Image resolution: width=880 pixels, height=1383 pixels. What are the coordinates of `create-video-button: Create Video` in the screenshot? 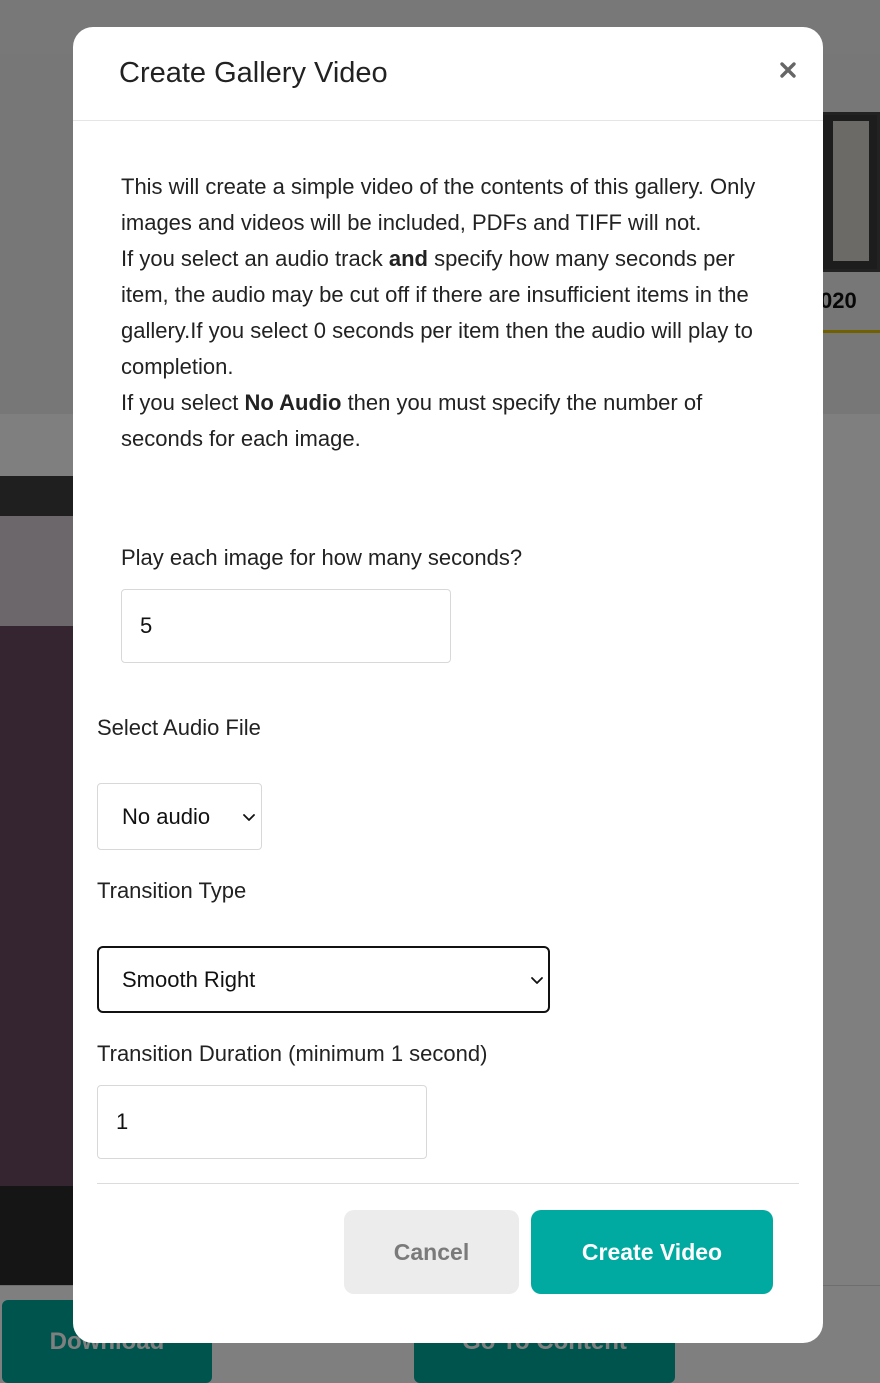 It's located at (652, 1252).